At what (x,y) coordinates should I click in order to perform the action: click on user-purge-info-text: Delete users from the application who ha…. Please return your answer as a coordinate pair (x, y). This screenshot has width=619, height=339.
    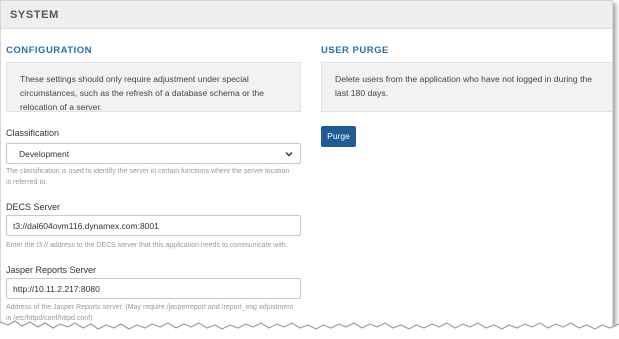
    Looking at the image, I should click on (464, 86).